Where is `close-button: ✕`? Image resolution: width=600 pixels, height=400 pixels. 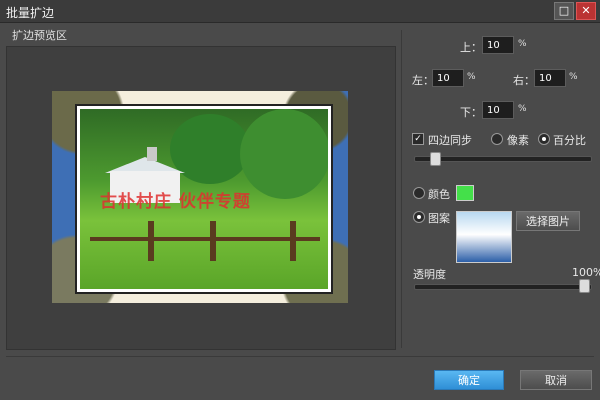
close-button: ✕ is located at coordinates (586, 11).